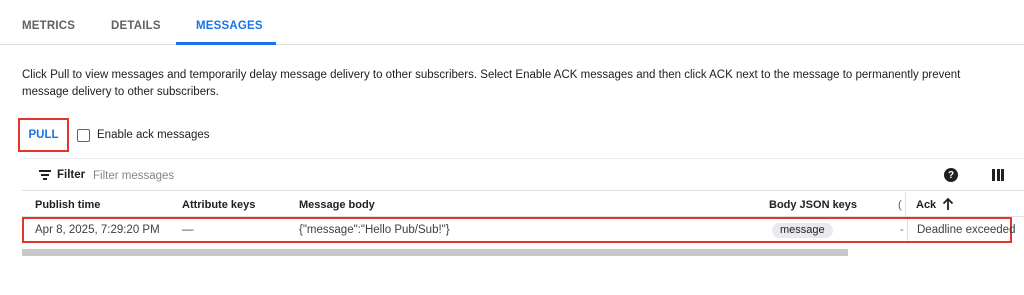 Image resolution: width=1024 pixels, height=295 pixels. Describe the element at coordinates (48, 26) in the screenshot. I see `tab-metrics: METRICS` at that location.